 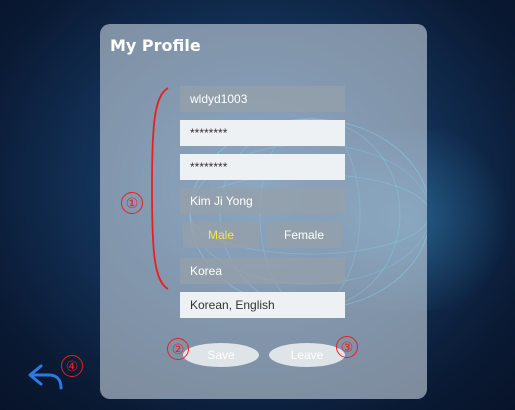 What do you see at coordinates (221, 235) in the screenshot?
I see `gender-male-button: Male` at bounding box center [221, 235].